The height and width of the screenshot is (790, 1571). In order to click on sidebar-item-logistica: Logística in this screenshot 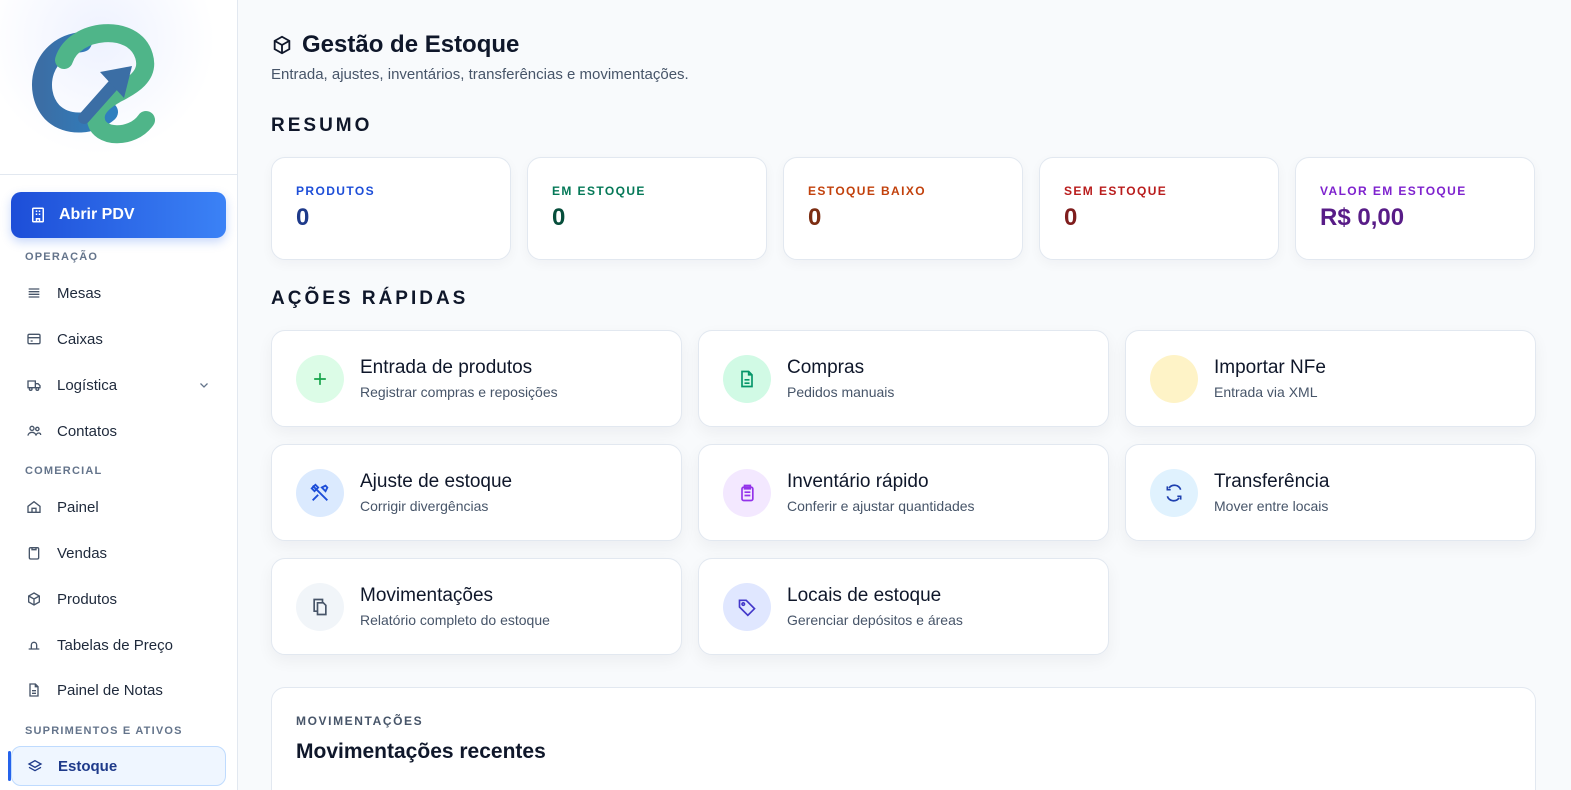, I will do `click(118, 385)`.